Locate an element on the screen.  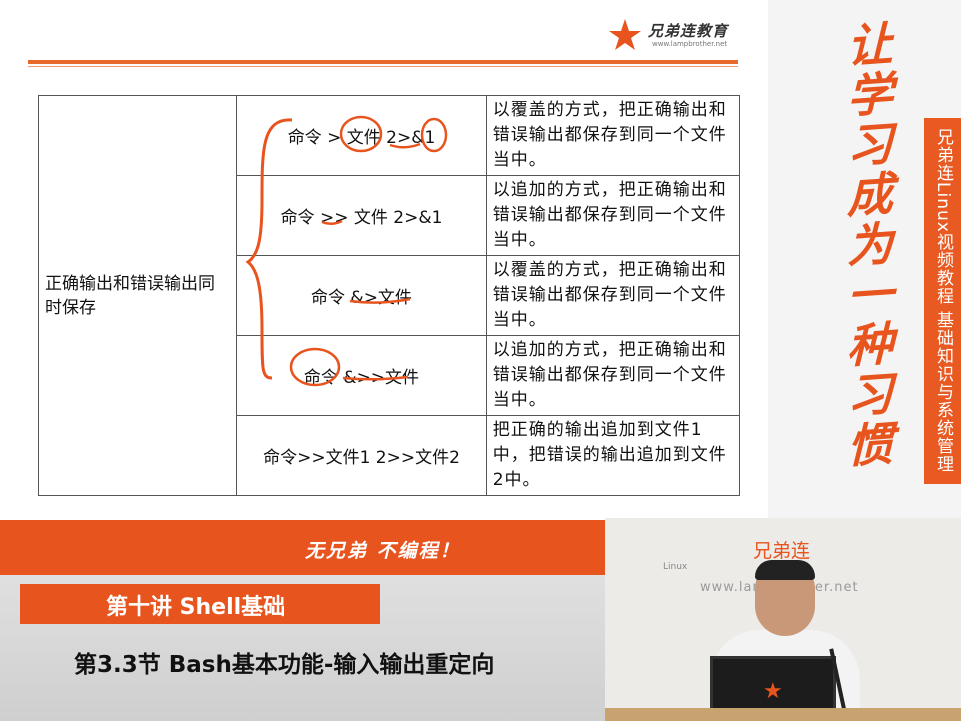
desk is located at coordinates (783, 714).